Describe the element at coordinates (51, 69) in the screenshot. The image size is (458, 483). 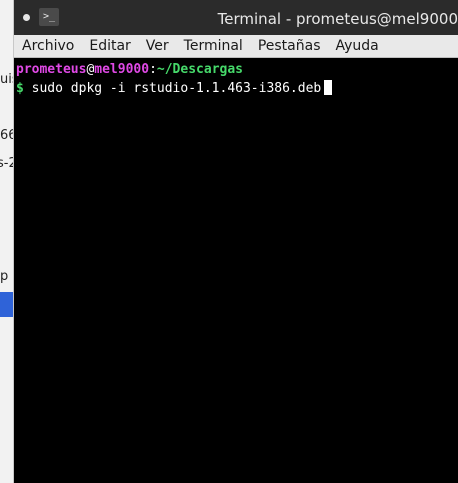
I see `prompt-user: prometeus` at that location.